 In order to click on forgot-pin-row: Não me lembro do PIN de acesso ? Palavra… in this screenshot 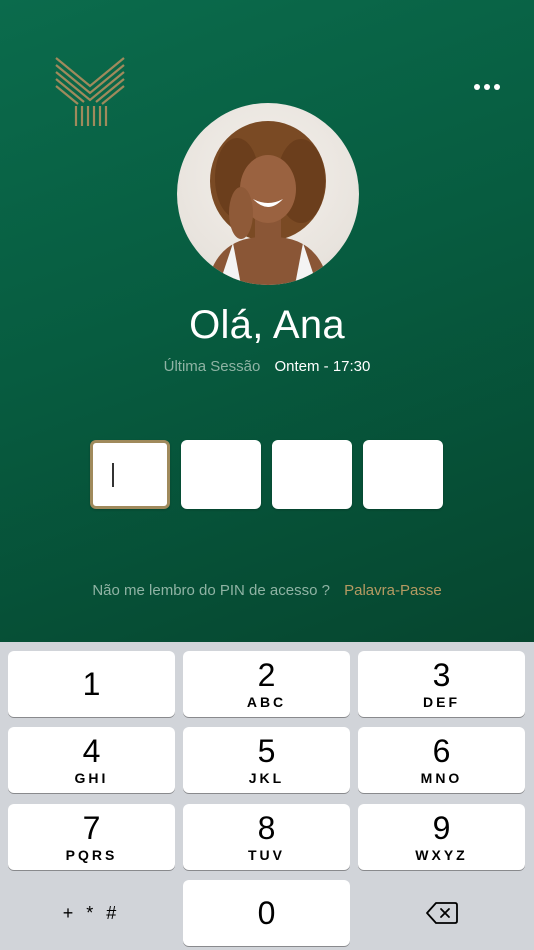, I will do `click(267, 590)`.